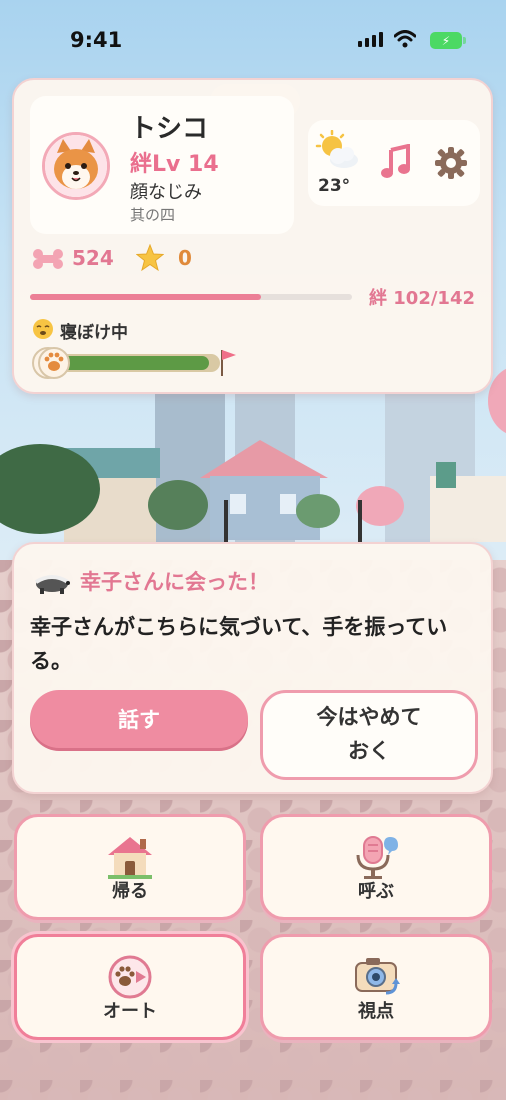 The height and width of the screenshot is (1100, 506). I want to click on pet-name: トシコ, so click(169, 129).